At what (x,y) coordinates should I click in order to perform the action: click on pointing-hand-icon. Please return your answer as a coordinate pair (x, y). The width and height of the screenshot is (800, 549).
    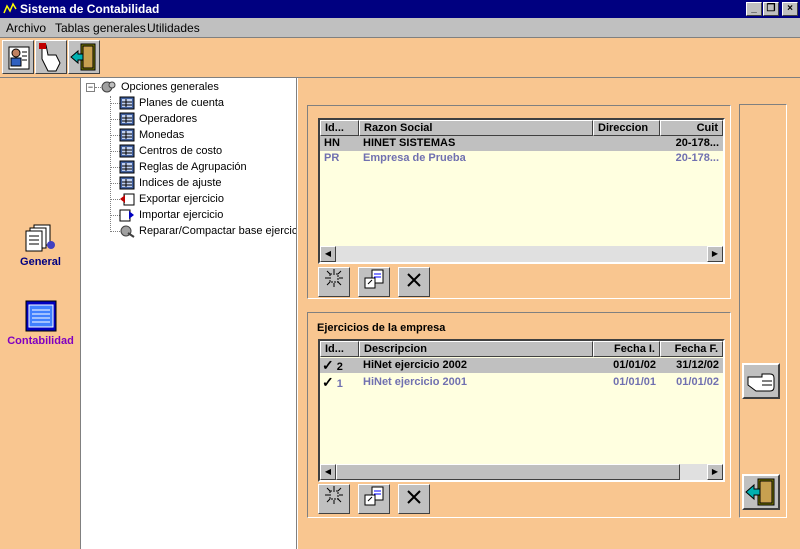
    Looking at the image, I should click on (761, 382).